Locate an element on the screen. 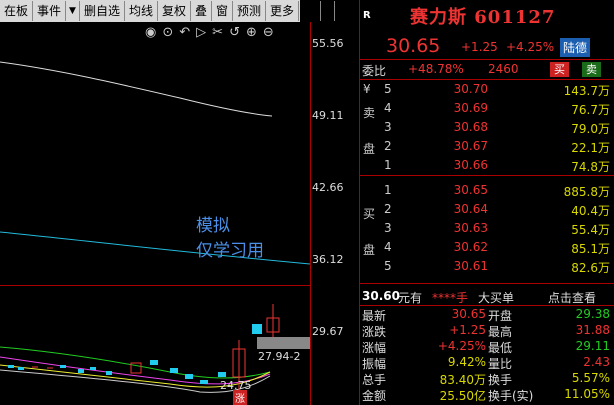 This screenshot has height=405, width=614. ask-volume: 22.1万 is located at coordinates (590, 148).